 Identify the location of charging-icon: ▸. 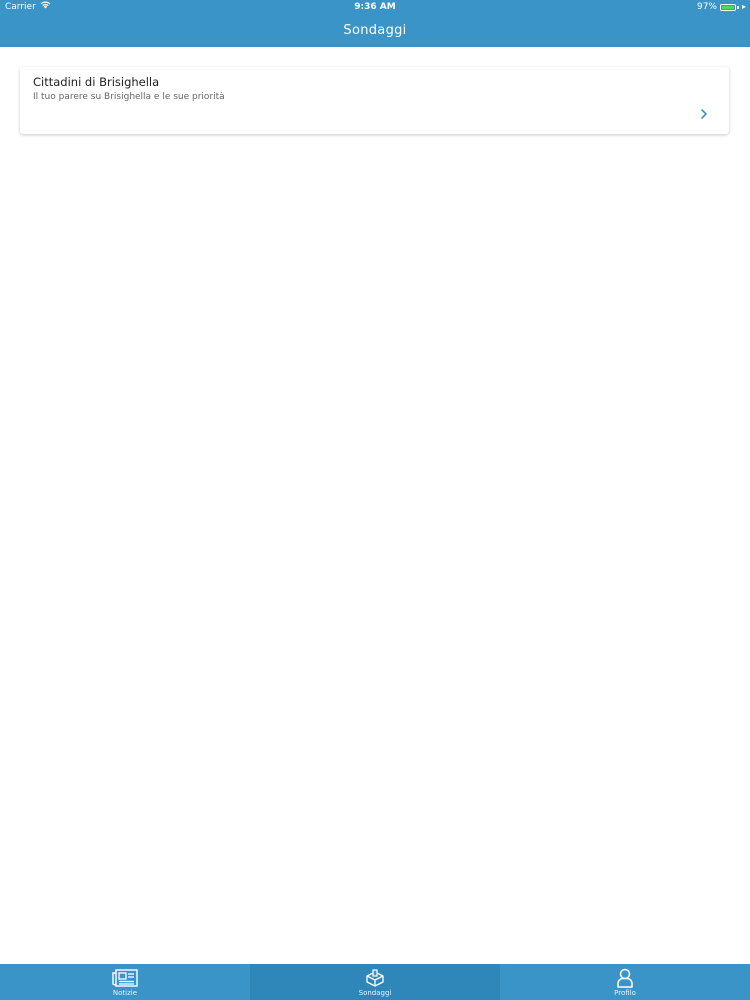
(743, 6).